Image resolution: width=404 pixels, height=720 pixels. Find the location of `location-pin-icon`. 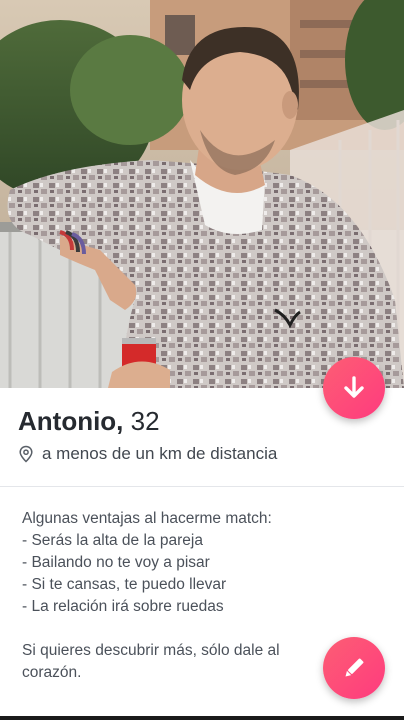

location-pin-icon is located at coordinates (26, 454).